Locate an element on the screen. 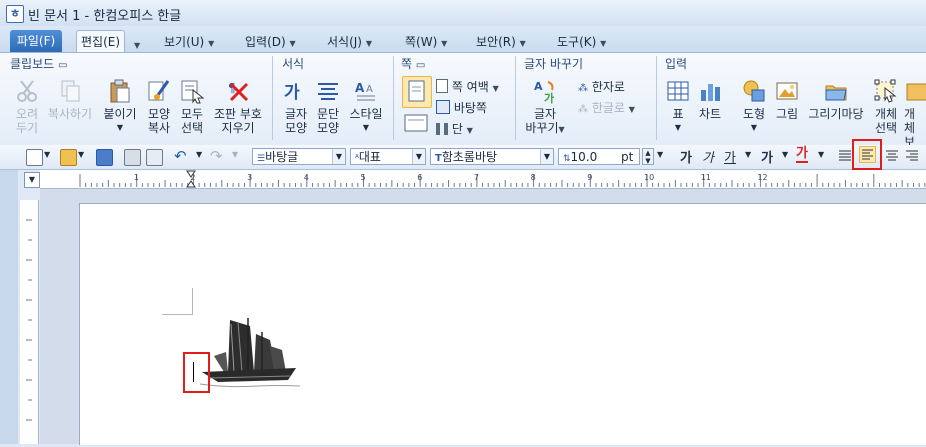 This screenshot has width=926, height=447. char-replace-button: A가 글자 바꾸기▼ is located at coordinates (545, 107).